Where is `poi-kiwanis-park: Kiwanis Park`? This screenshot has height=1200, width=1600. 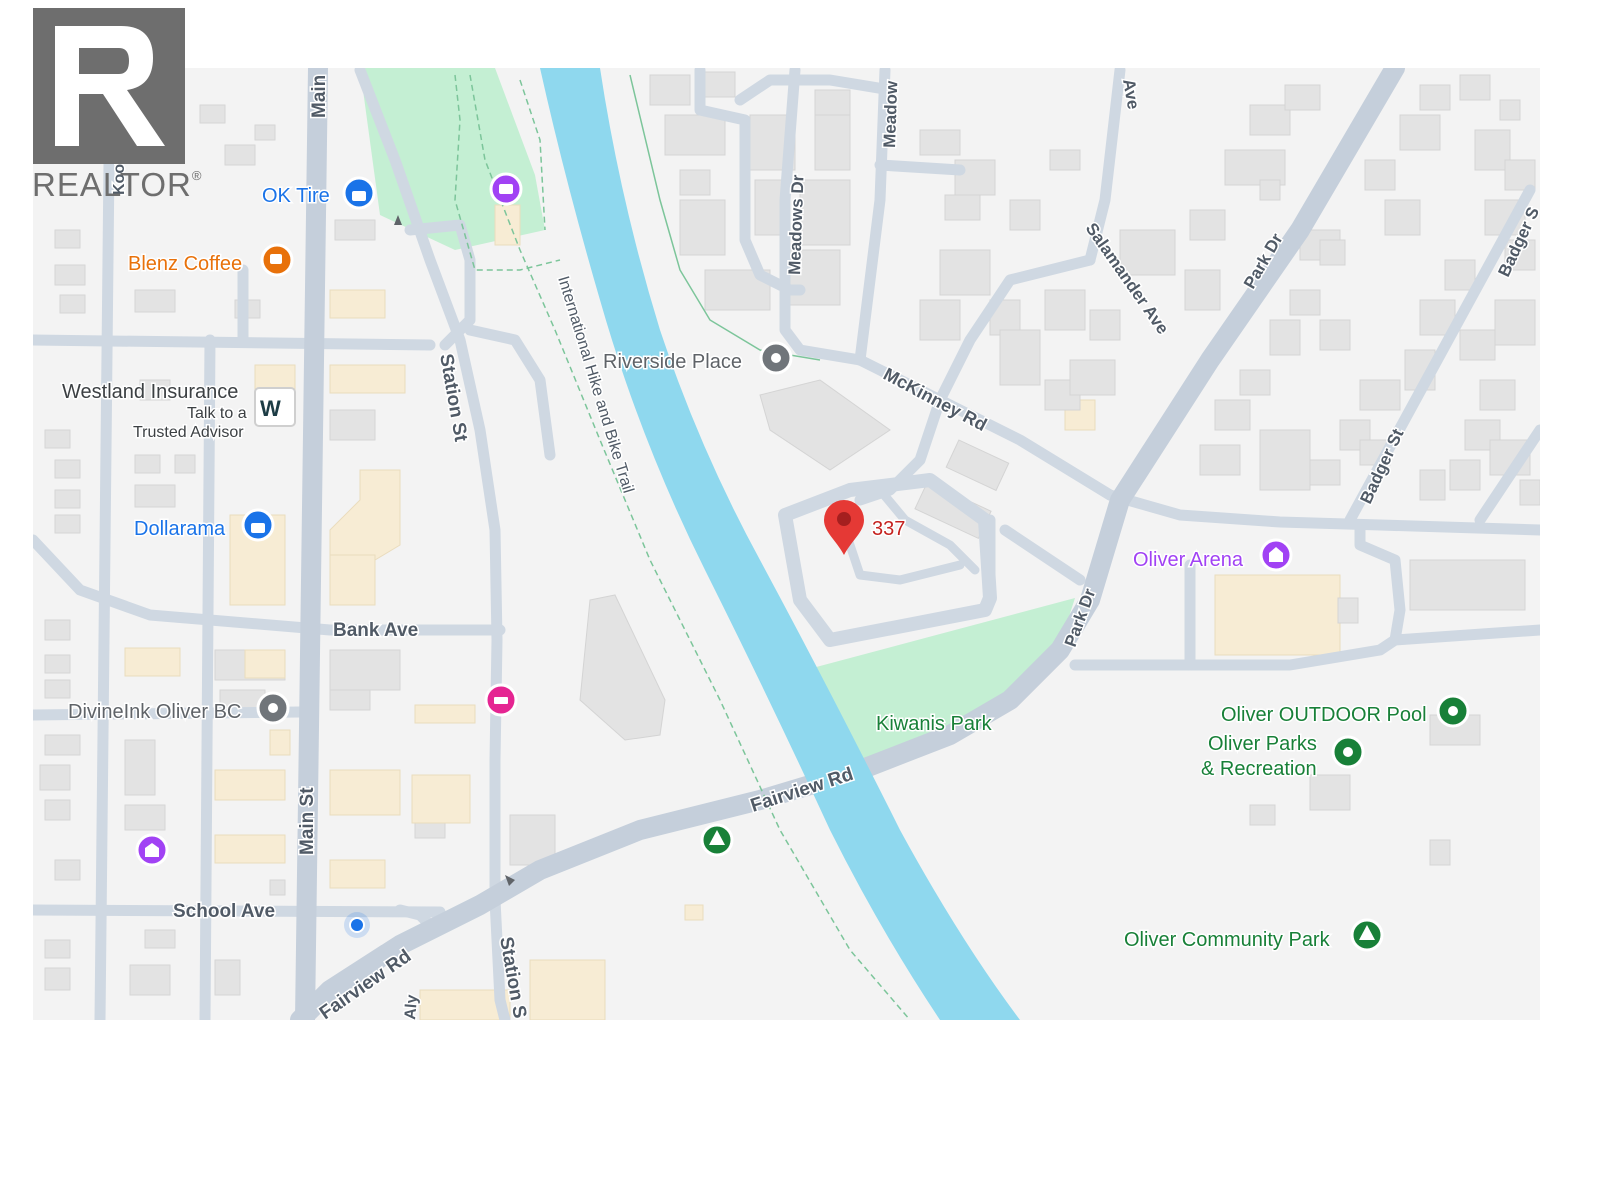 poi-kiwanis-park: Kiwanis Park is located at coordinates (935, 724).